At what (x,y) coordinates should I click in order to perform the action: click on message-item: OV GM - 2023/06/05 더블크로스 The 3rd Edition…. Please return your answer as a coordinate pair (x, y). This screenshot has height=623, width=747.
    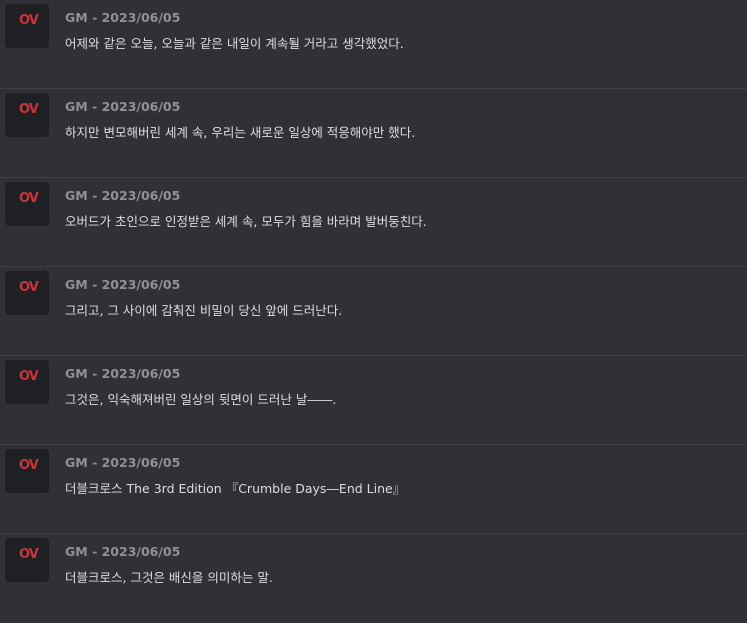
    Looking at the image, I should click on (373, 489).